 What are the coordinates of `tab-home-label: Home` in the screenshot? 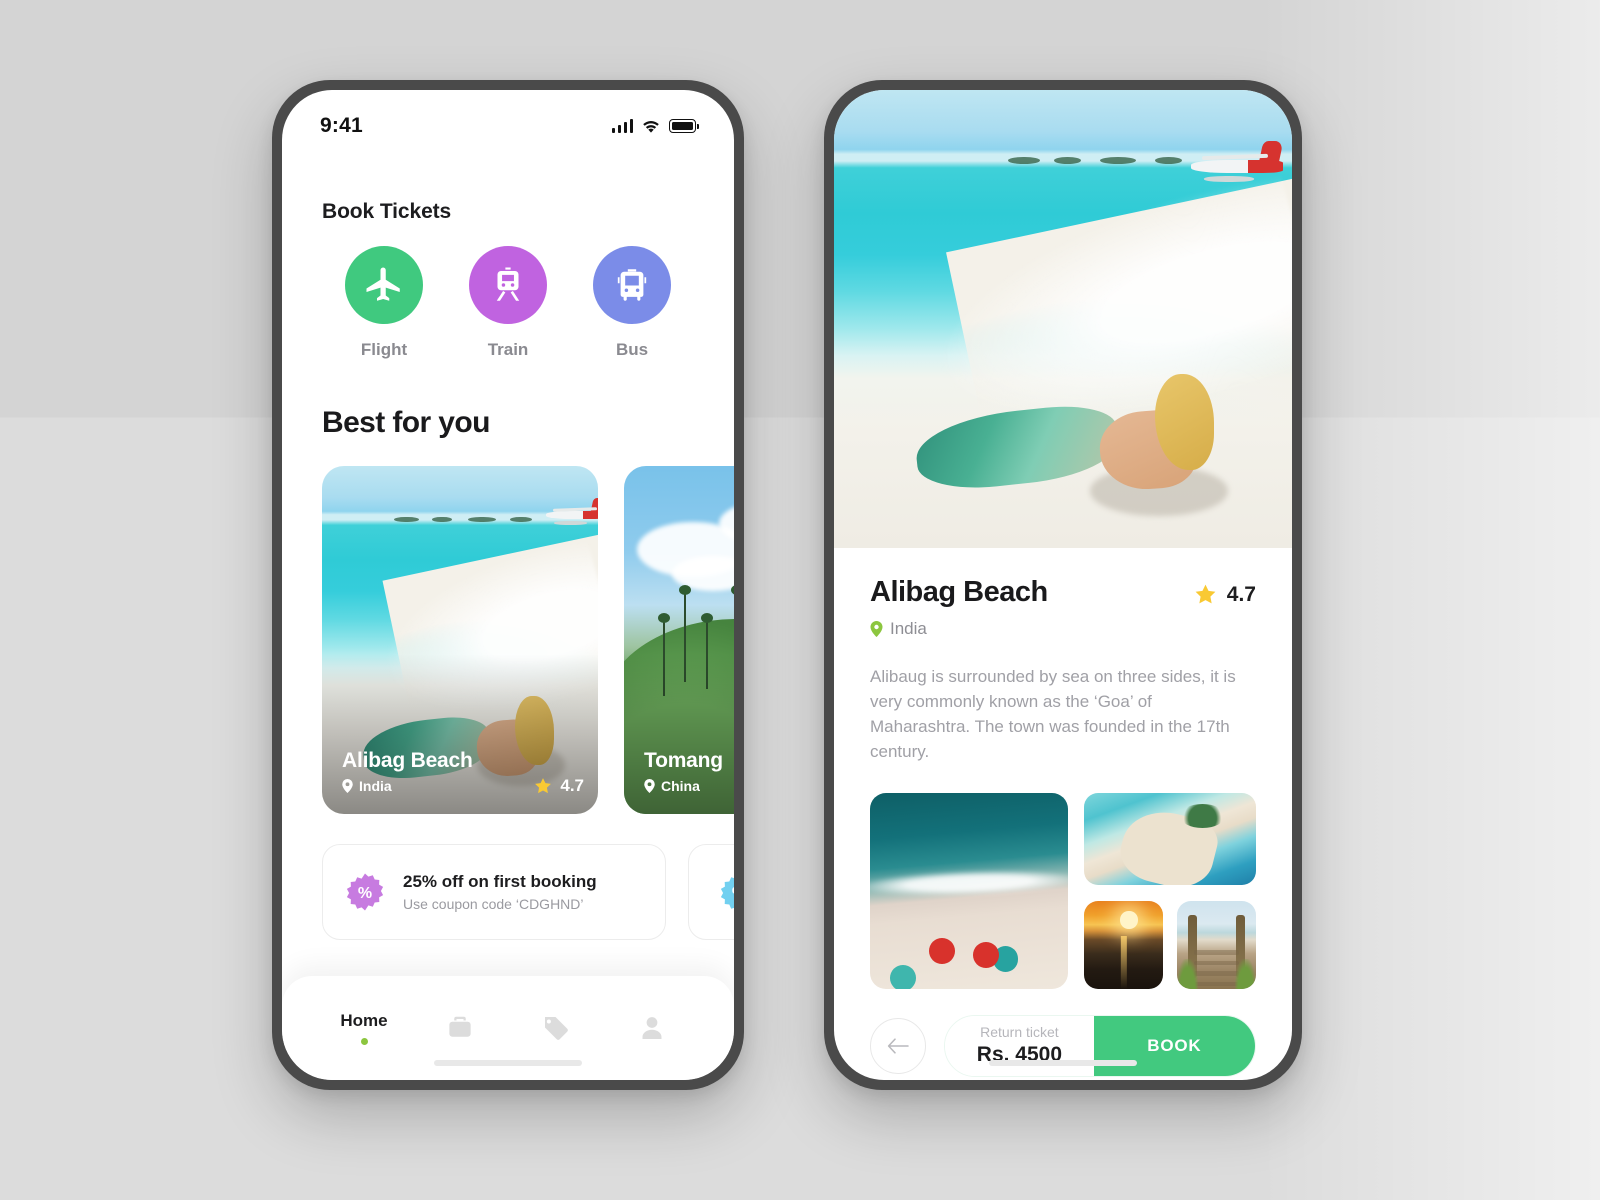 It's located at (364, 1020).